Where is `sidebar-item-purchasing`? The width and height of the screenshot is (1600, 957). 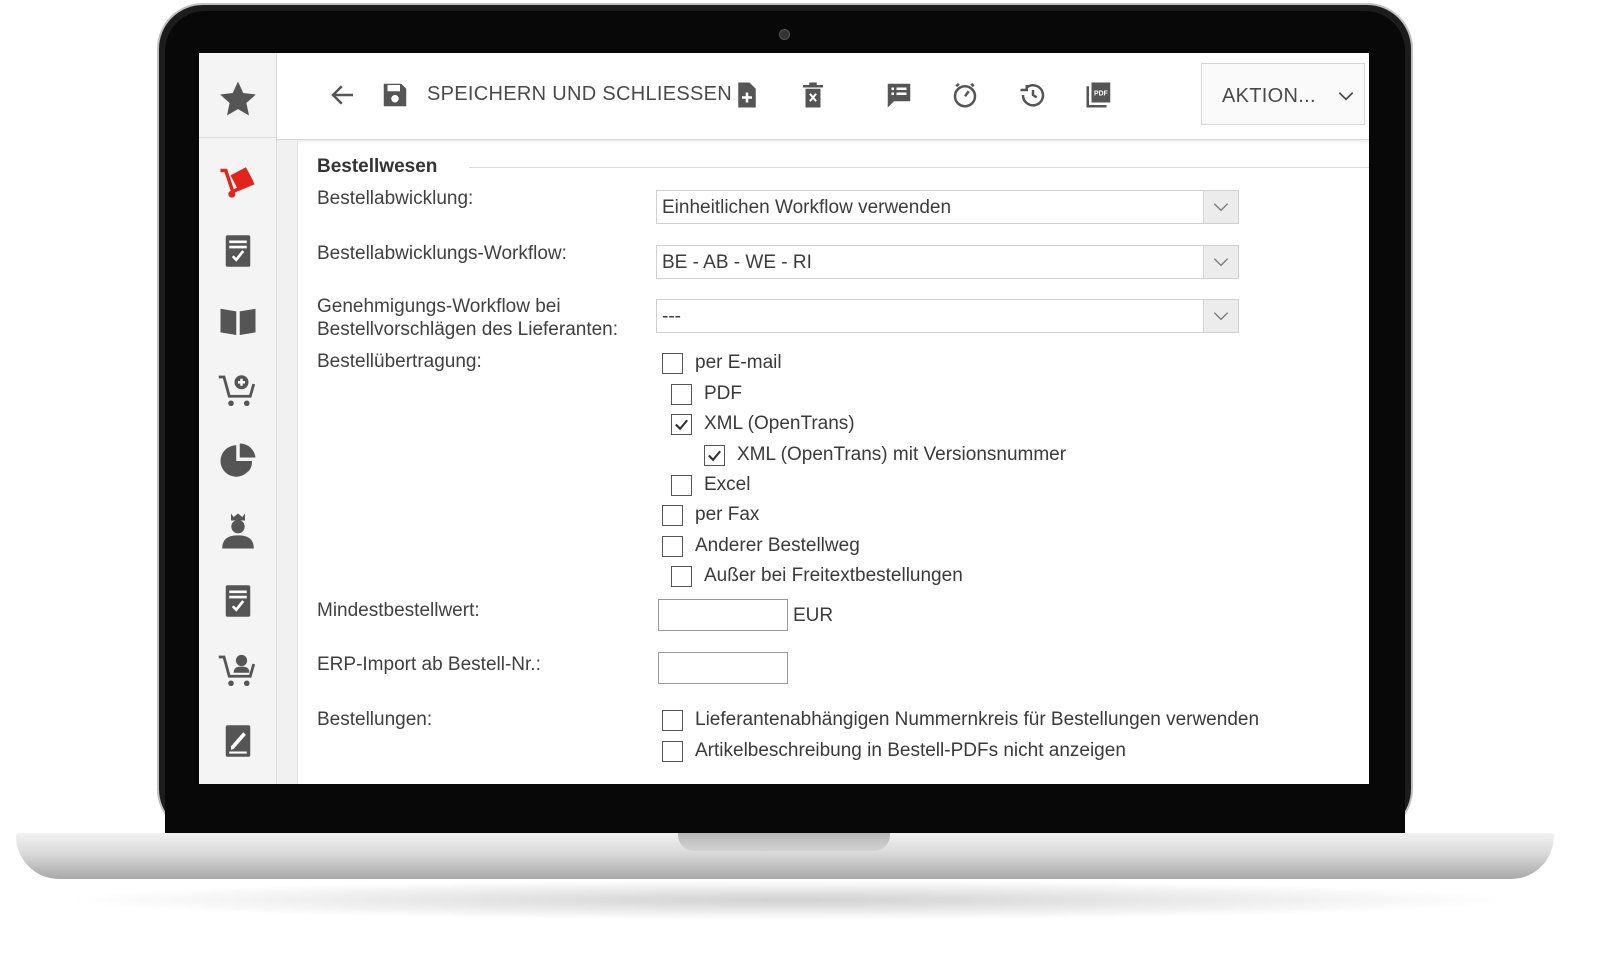 sidebar-item-purchasing is located at coordinates (237, 181).